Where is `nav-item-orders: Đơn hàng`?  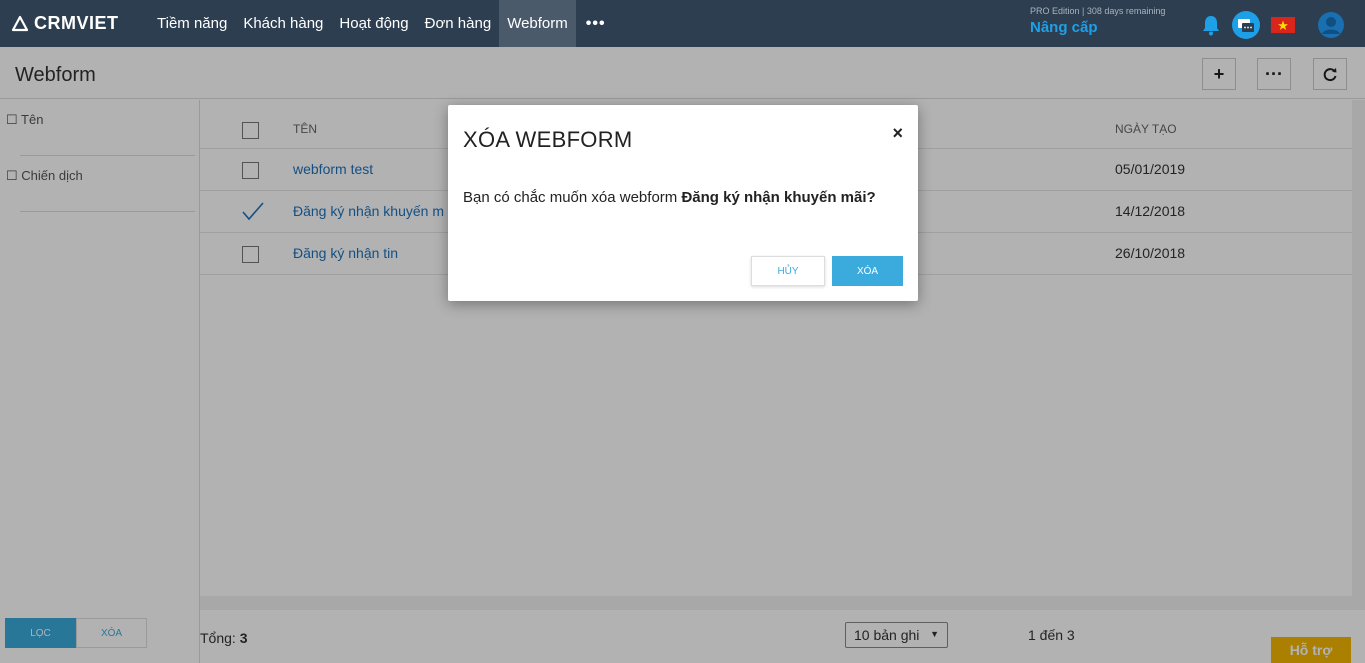 nav-item-orders: Đơn hàng is located at coordinates (458, 23).